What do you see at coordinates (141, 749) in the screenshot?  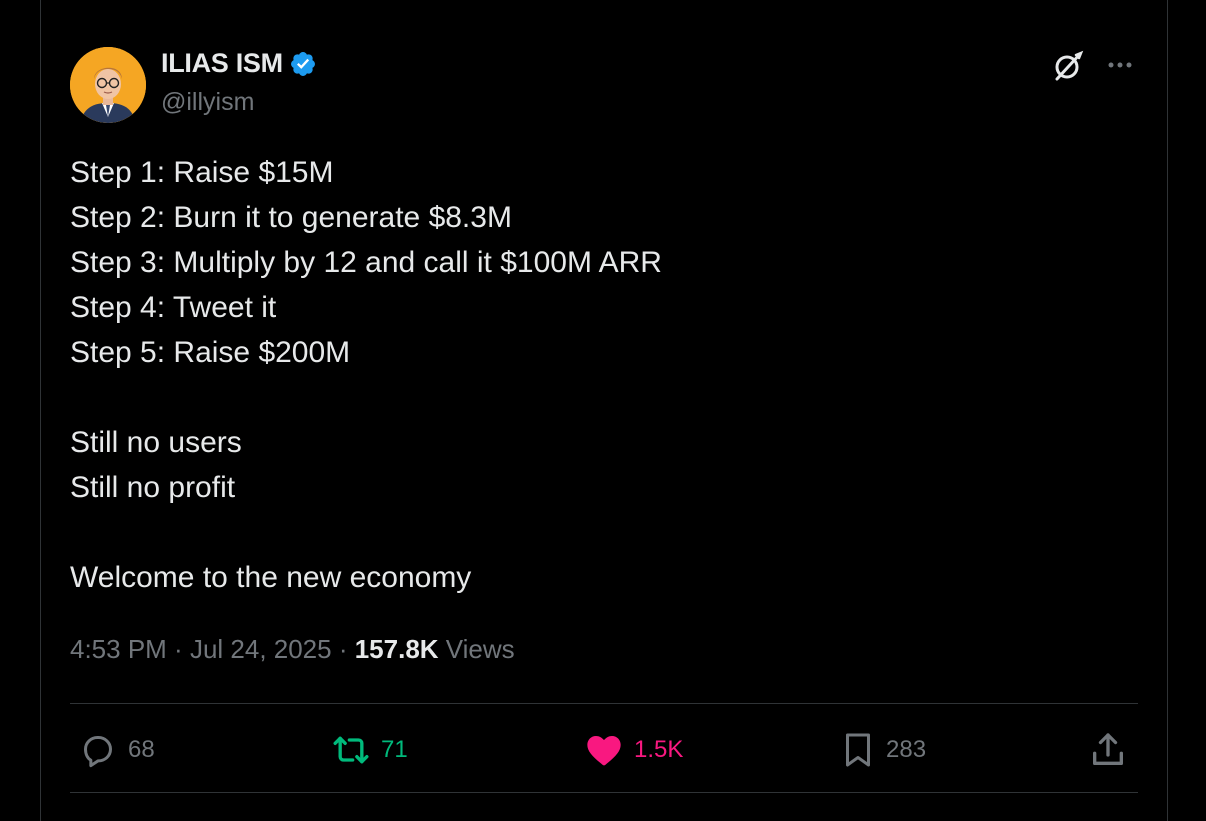 I see `reply-count: 68` at bounding box center [141, 749].